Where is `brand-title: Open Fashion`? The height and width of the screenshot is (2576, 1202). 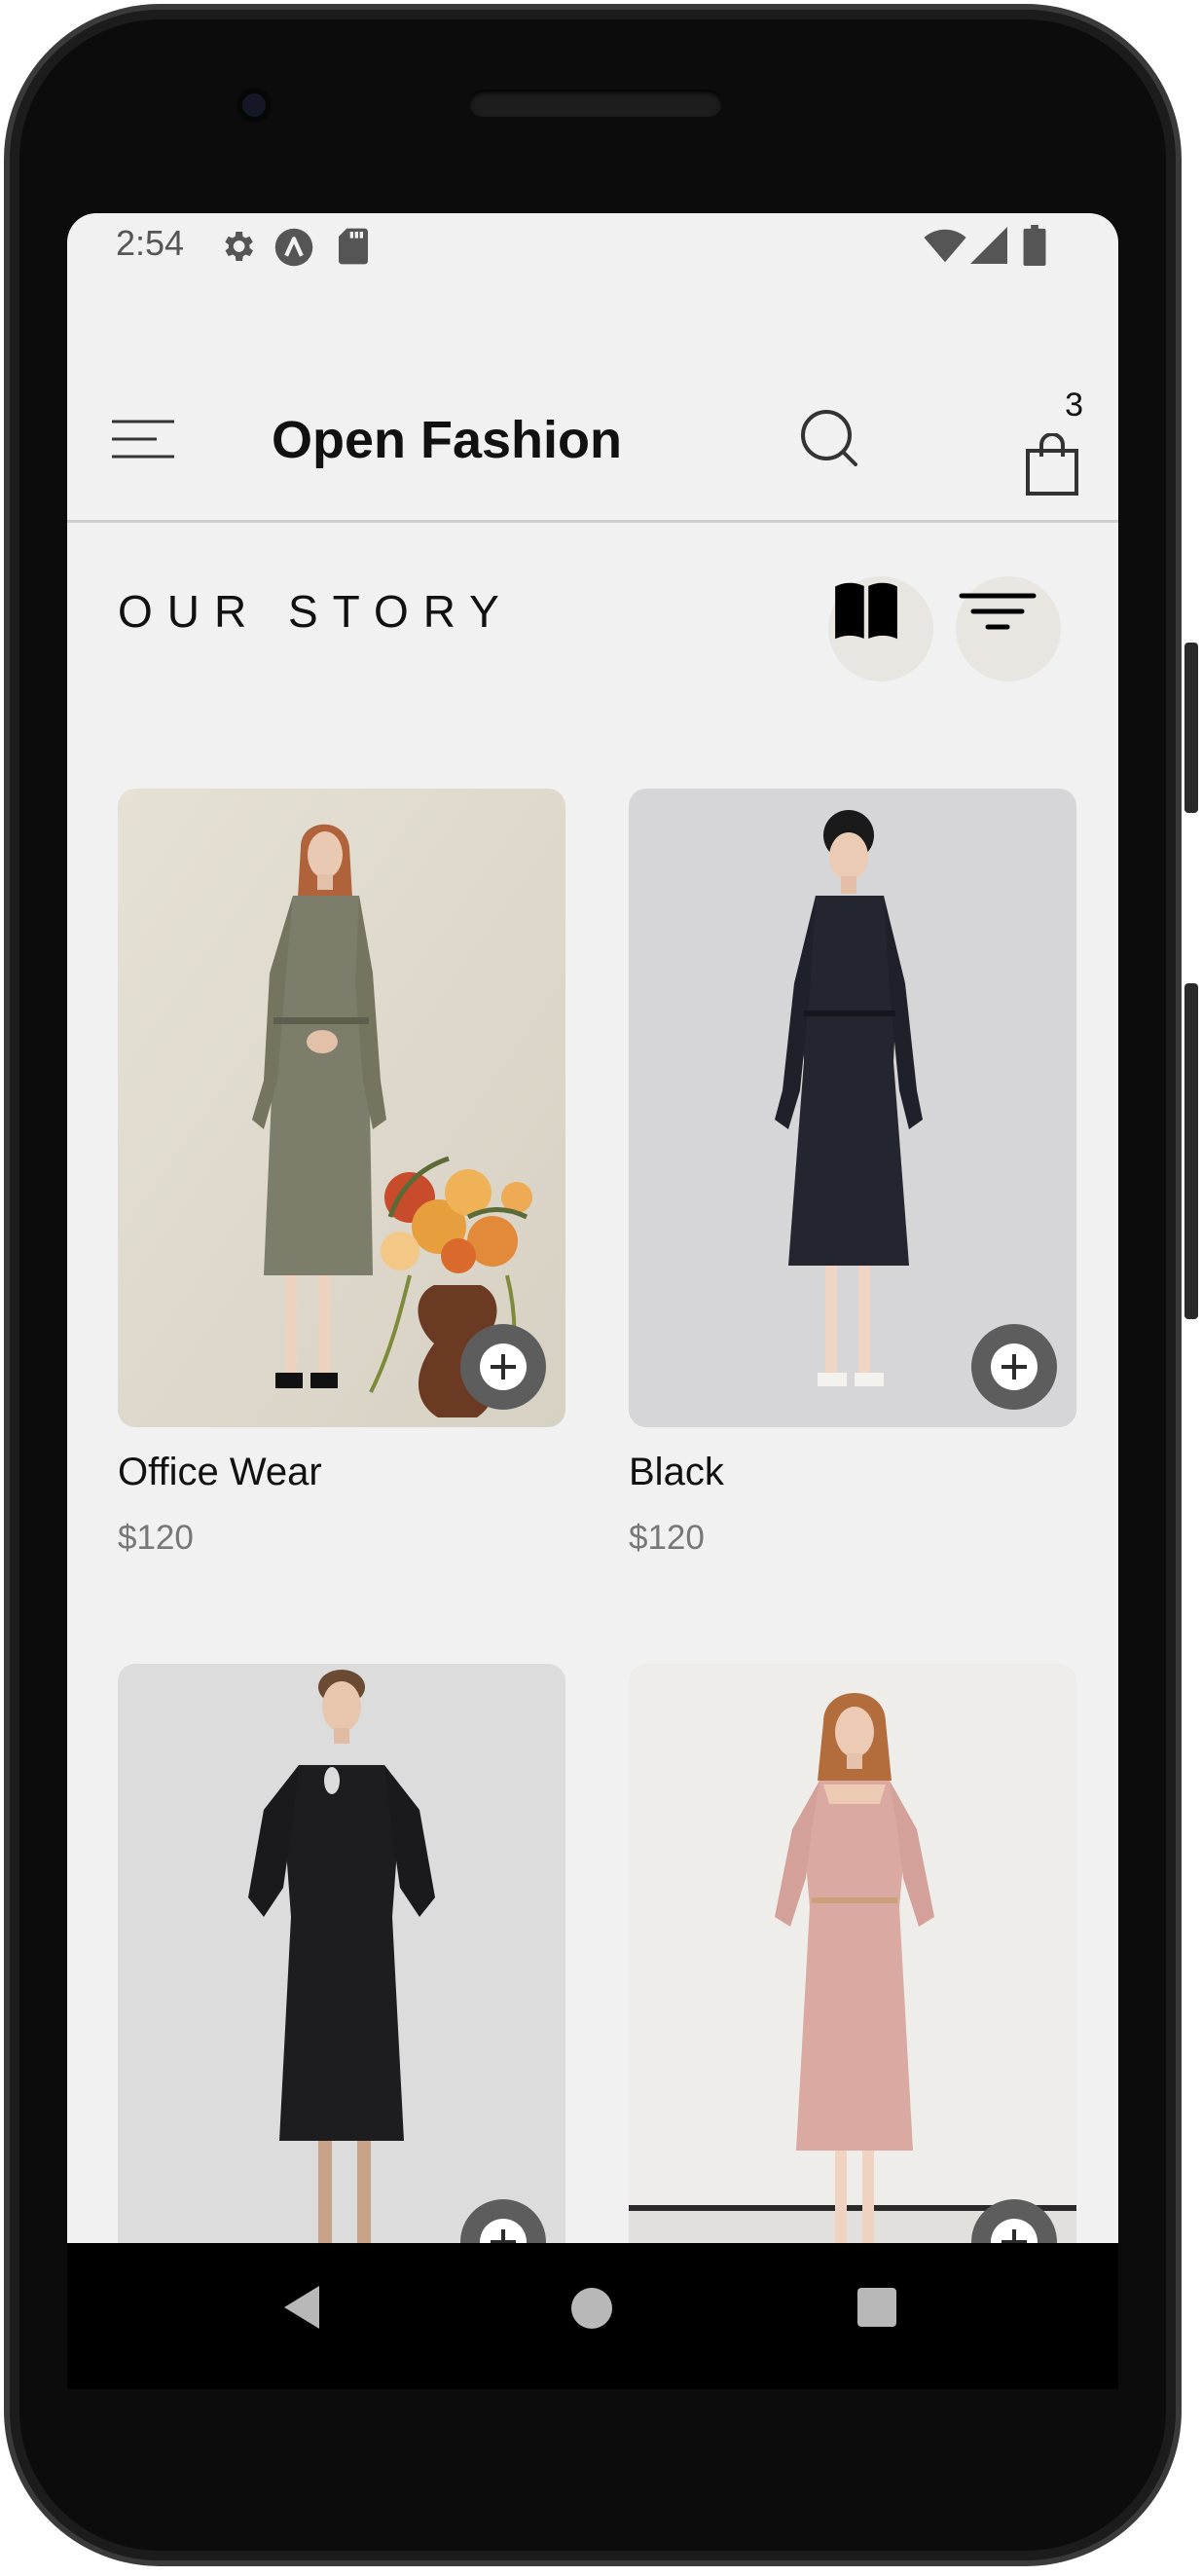
brand-title: Open Fashion is located at coordinates (448, 440).